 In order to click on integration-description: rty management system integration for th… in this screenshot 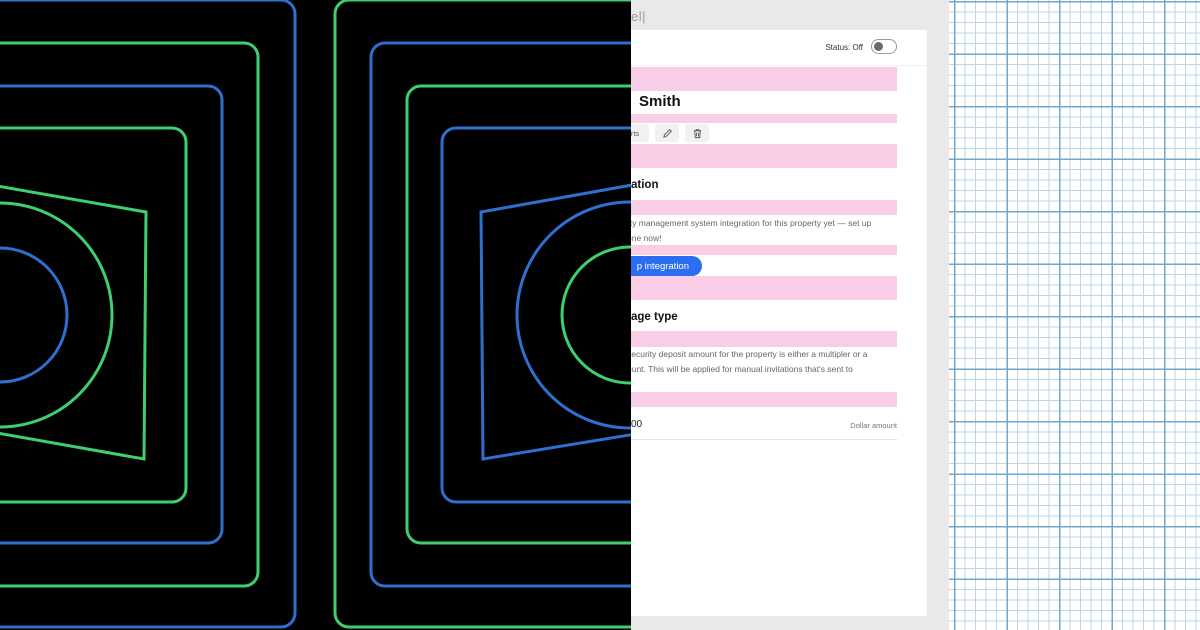, I will do `click(764, 231)`.